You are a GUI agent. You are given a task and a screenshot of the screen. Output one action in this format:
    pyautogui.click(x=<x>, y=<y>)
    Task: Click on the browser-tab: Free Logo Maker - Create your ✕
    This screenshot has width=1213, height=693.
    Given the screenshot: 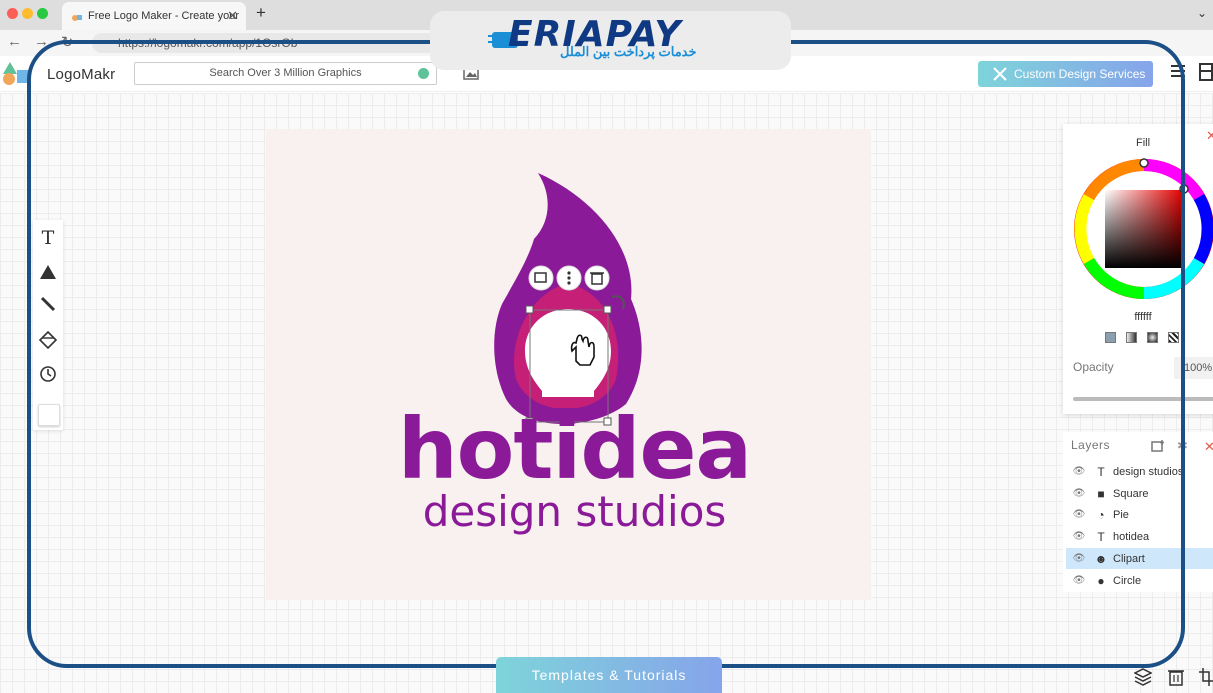 What is the action you would take?
    pyautogui.click(x=154, y=16)
    